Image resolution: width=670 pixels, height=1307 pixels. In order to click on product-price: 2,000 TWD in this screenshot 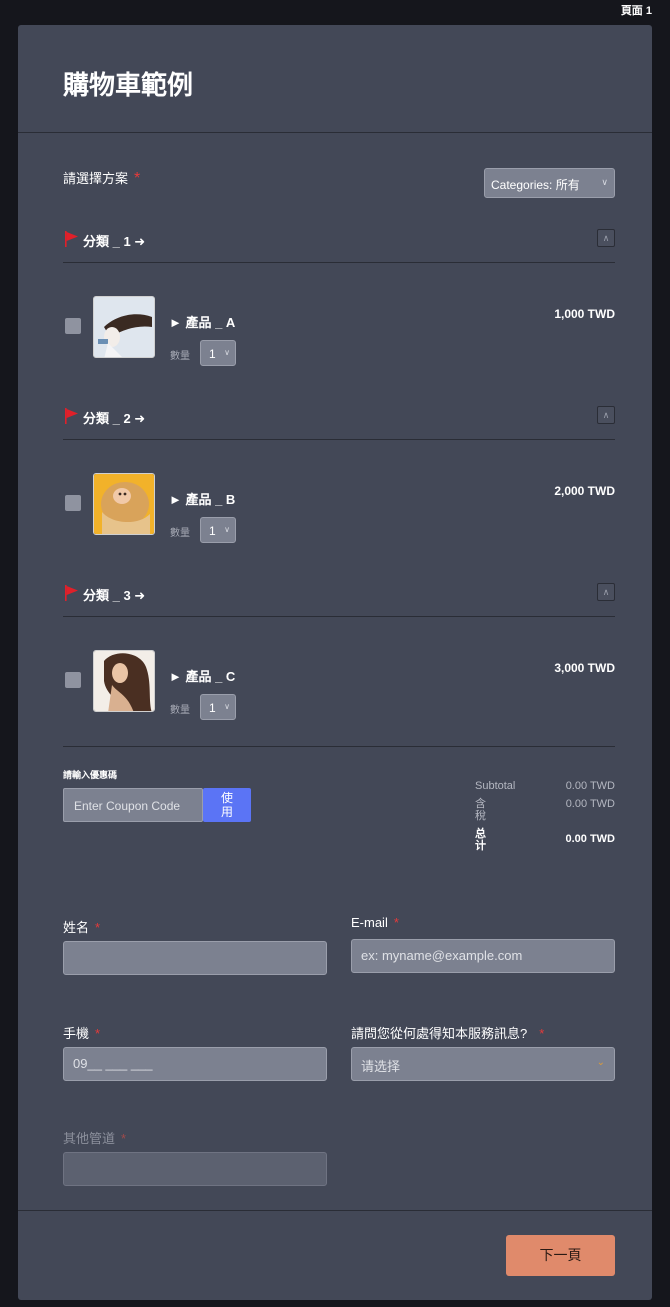, I will do `click(584, 491)`.